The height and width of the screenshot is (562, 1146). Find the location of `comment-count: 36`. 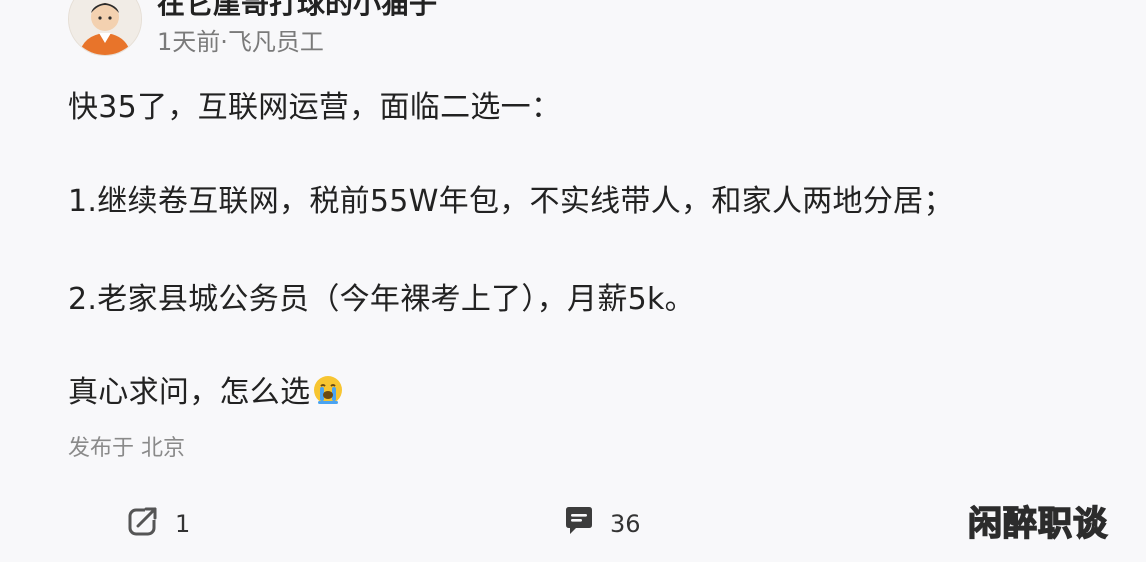

comment-count: 36 is located at coordinates (625, 524).